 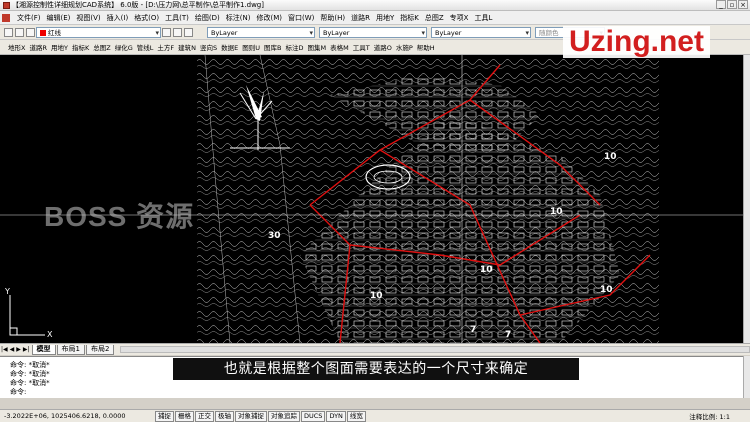 What do you see at coordinates (59, 47) in the screenshot?
I see `tool-landuse: 用地Y` at bounding box center [59, 47].